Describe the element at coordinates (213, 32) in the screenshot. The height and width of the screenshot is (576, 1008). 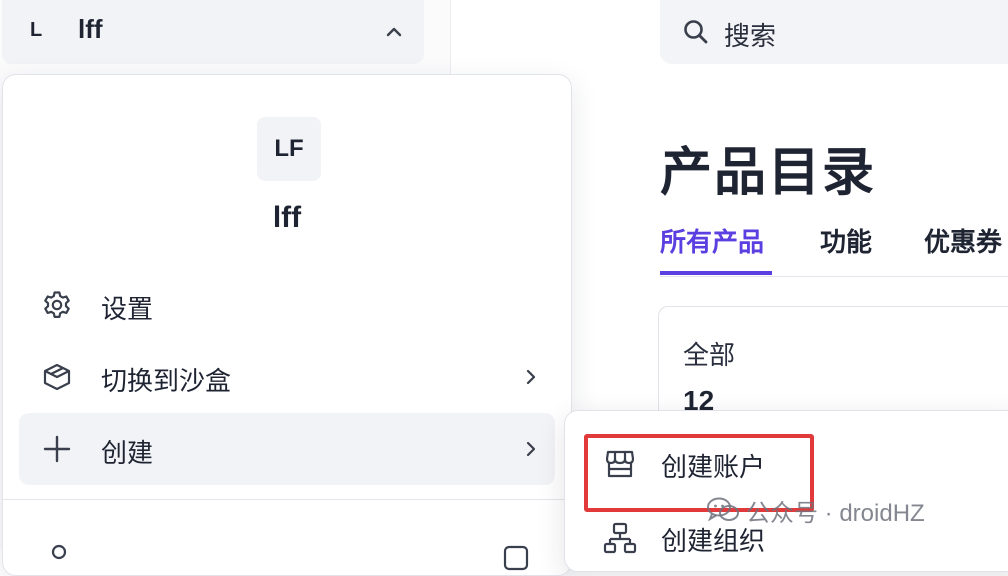
I see `account-switcher: L lff` at that location.